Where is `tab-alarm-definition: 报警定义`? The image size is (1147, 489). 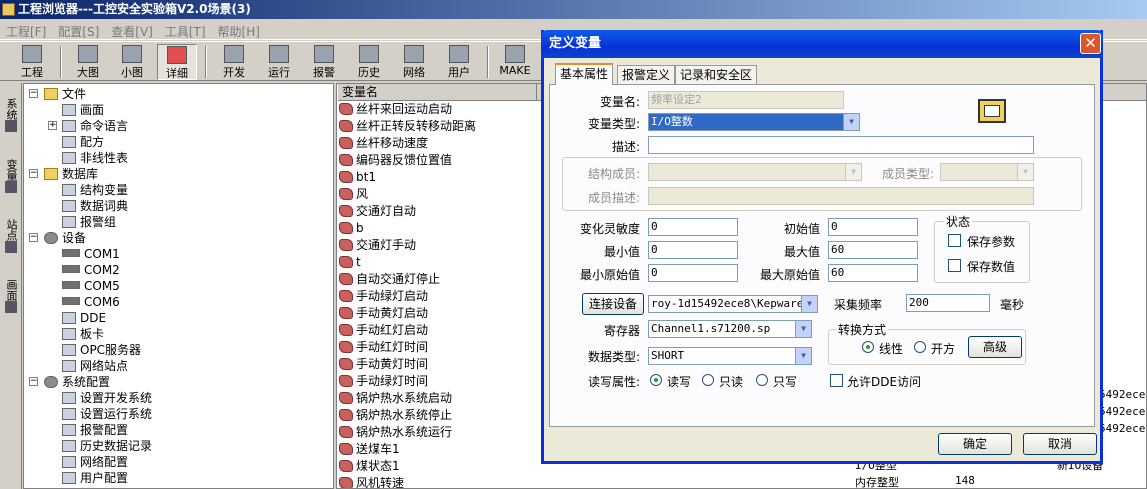
tab-alarm-definition: 报警定义 is located at coordinates (646, 74).